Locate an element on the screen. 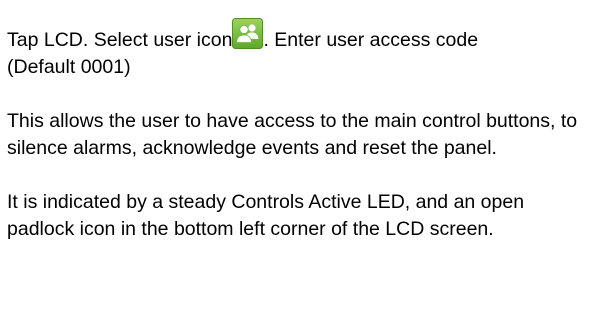  instruction-text-after-icon: . Enter user access code is located at coordinates (371, 40).